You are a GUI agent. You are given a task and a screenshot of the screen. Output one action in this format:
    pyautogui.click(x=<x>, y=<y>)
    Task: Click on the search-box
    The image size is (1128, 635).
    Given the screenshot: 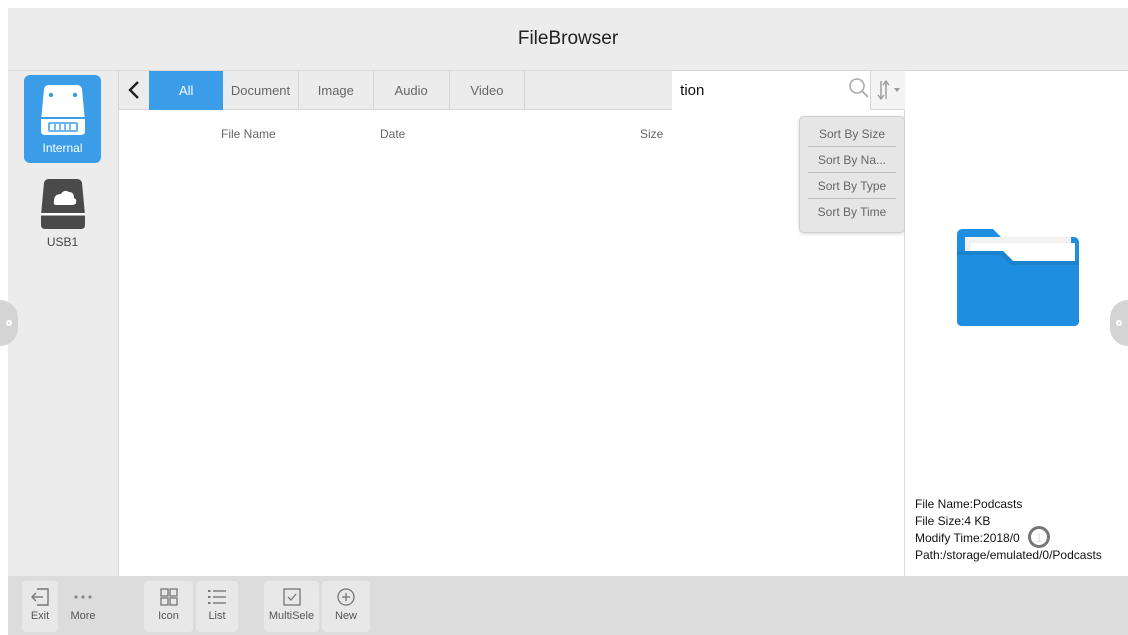 What is the action you would take?
    pyautogui.click(x=771, y=90)
    